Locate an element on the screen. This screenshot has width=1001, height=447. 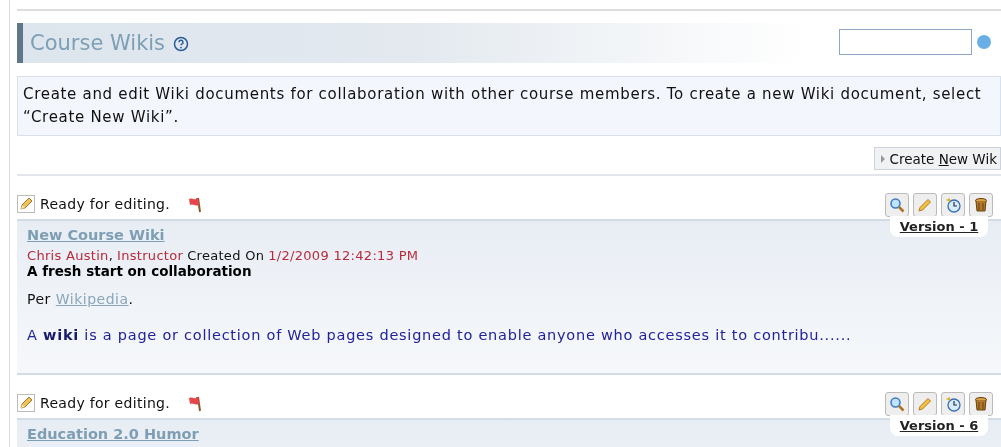
created-date: 1/2/2009 12:42:13 PM is located at coordinates (343, 255).